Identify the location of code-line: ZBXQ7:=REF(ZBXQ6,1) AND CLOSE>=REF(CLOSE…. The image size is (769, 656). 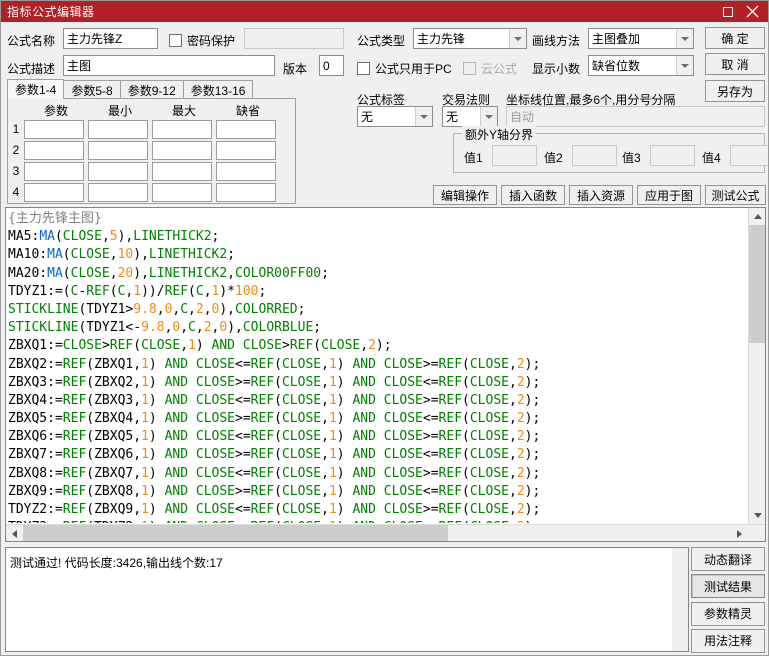
(274, 455).